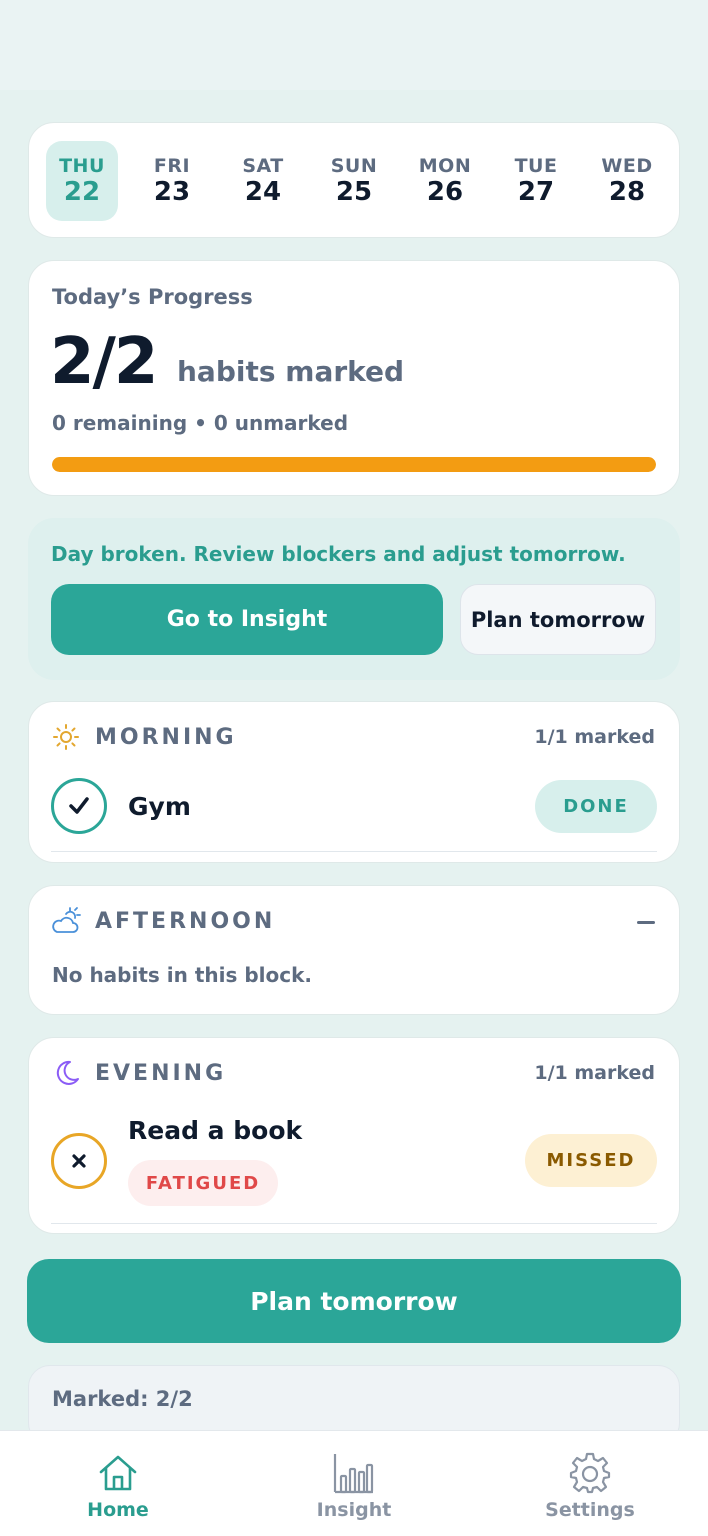  I want to click on day-name: WED, so click(627, 166).